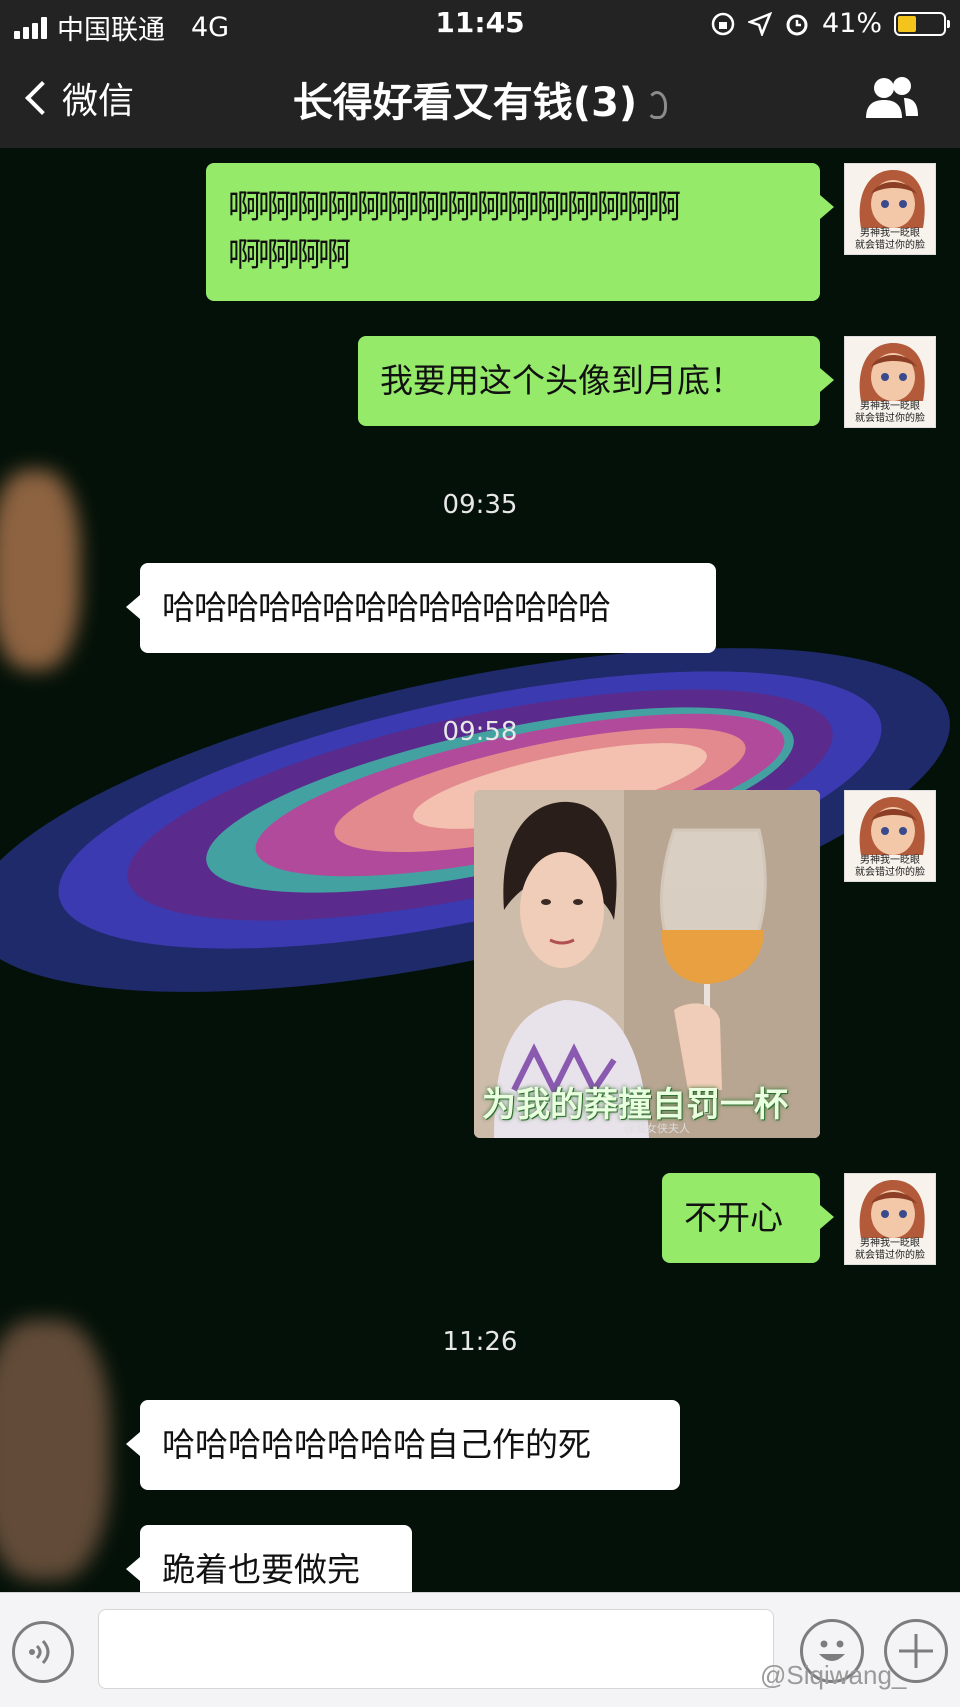  Describe the element at coordinates (833, 1675) in the screenshot. I see `weibo-watermark: @Siqiwang_` at that location.